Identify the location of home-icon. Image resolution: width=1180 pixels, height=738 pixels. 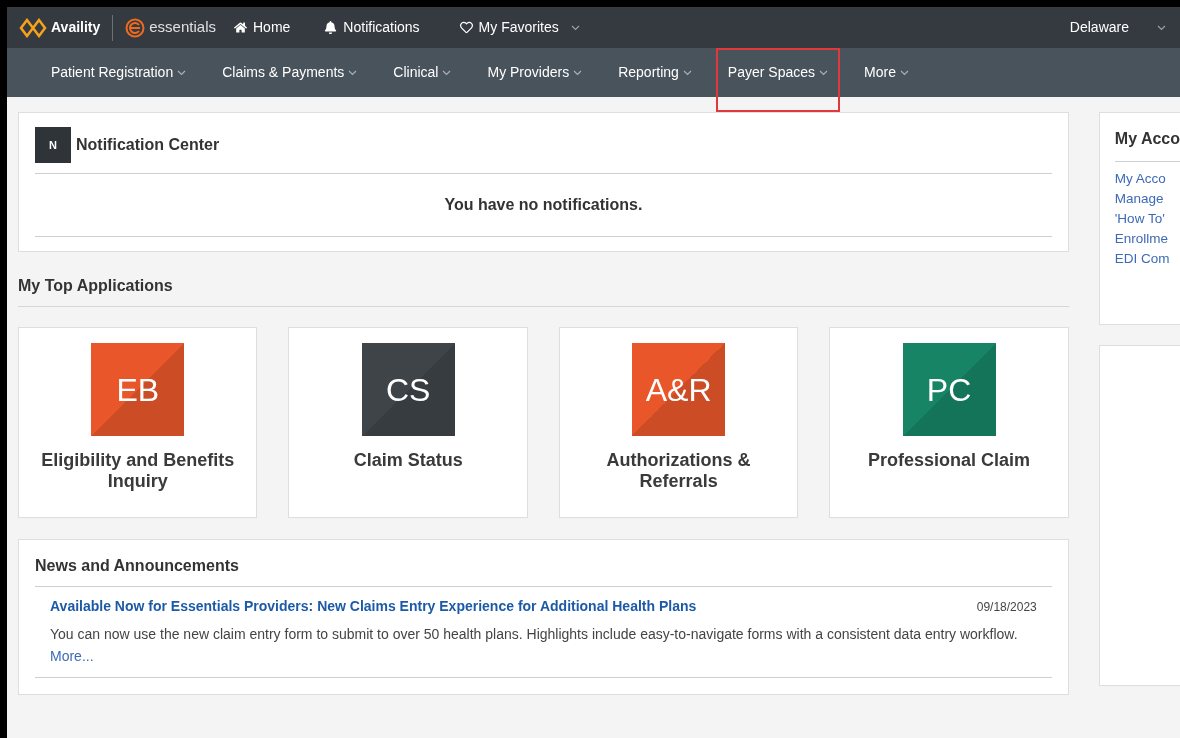
(240, 27).